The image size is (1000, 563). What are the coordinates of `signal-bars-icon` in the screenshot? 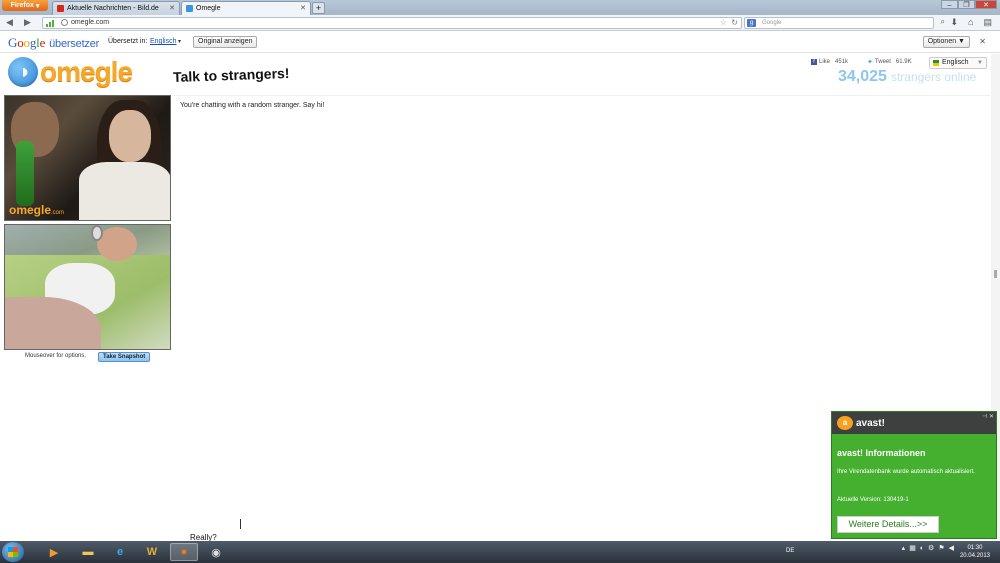 It's located at (51, 23).